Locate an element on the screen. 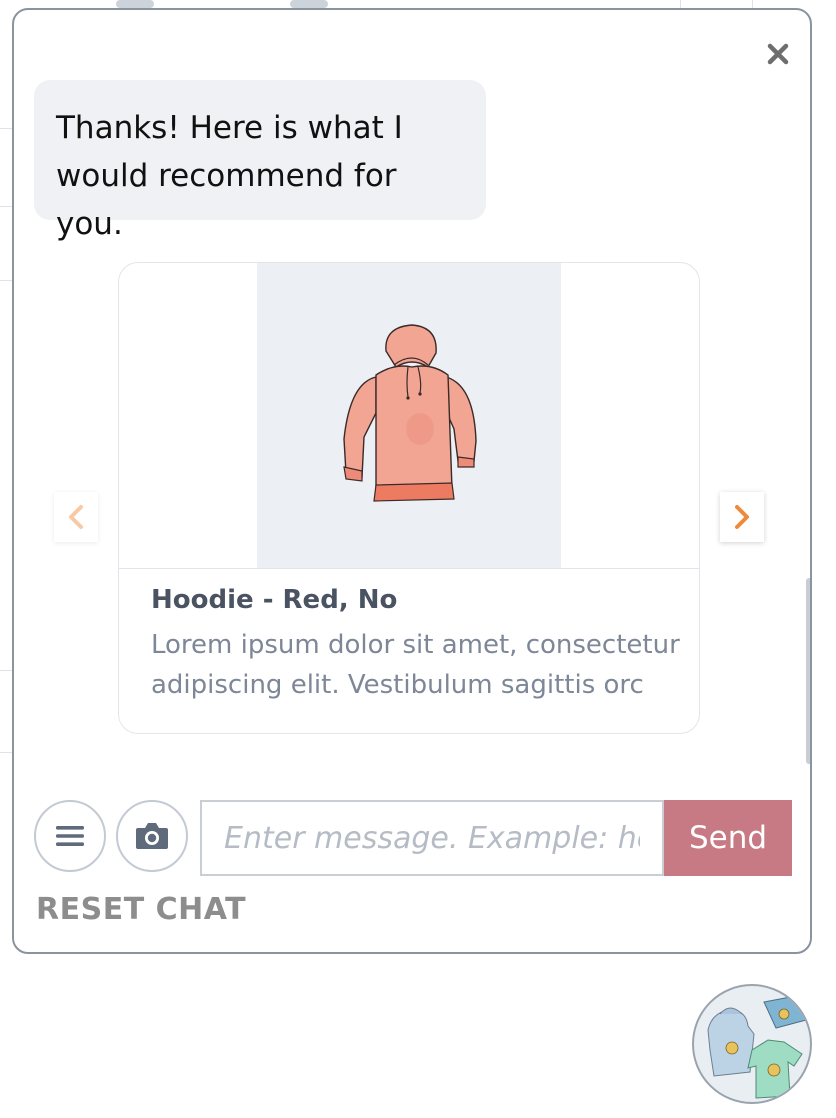 The image size is (836, 1118). message-input is located at coordinates (432, 838).